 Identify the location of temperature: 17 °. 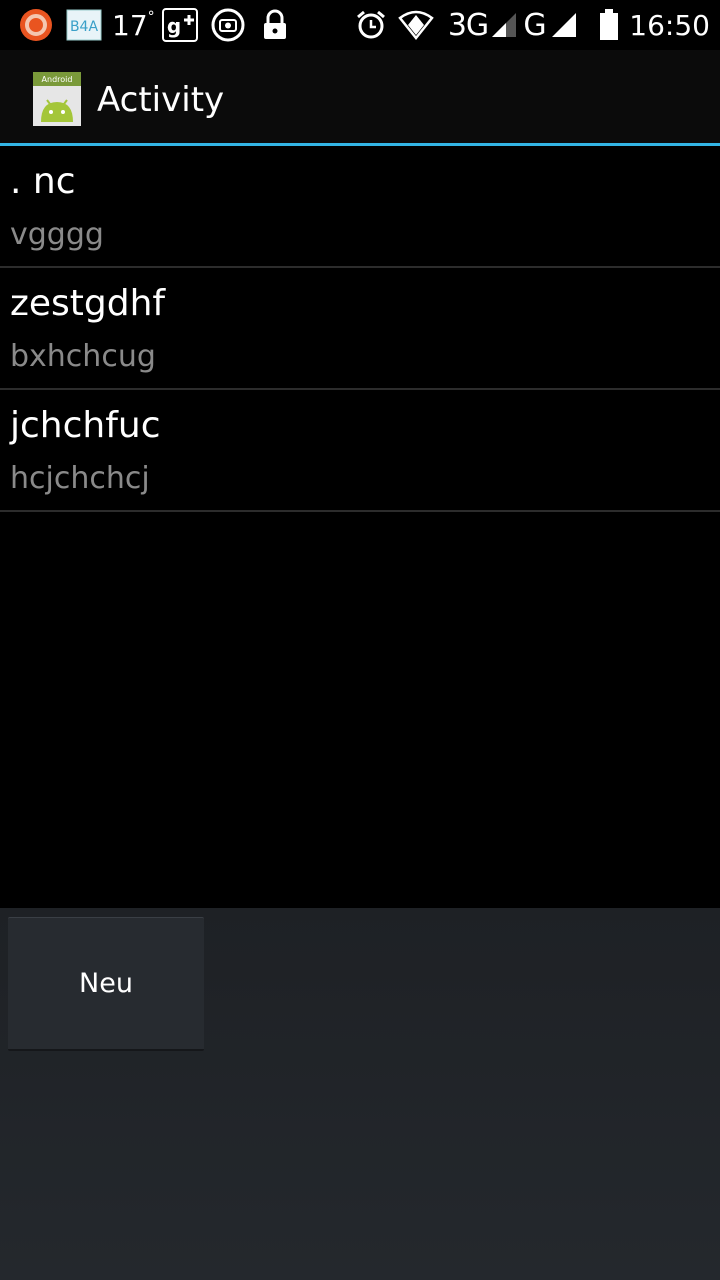
(134, 25).